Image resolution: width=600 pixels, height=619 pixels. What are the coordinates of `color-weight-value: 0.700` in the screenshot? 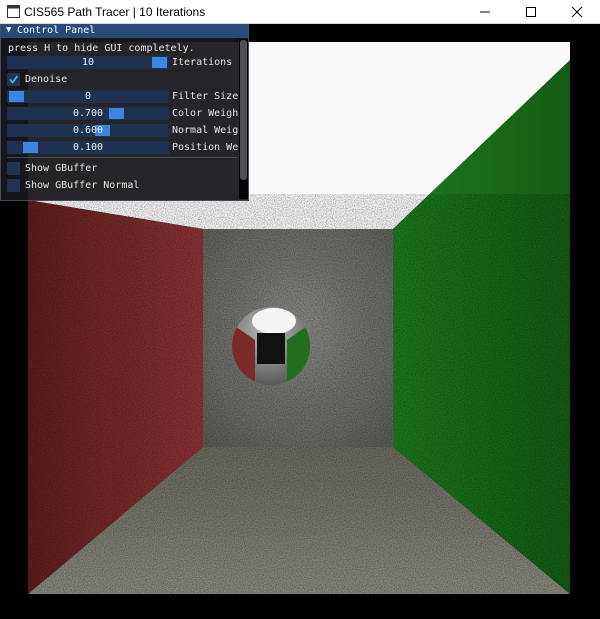 It's located at (88, 113).